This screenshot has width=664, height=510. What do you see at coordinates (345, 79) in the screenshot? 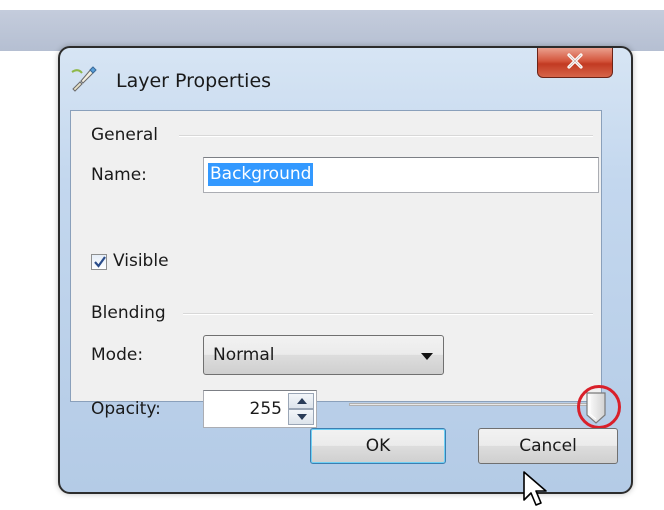
I see `dialog-titlebar: Layer Properties` at bounding box center [345, 79].